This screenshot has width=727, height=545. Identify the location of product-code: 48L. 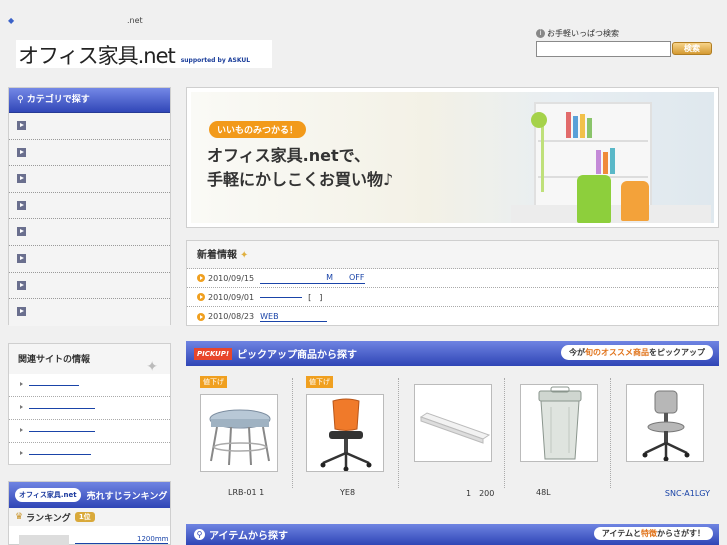
(543, 492).